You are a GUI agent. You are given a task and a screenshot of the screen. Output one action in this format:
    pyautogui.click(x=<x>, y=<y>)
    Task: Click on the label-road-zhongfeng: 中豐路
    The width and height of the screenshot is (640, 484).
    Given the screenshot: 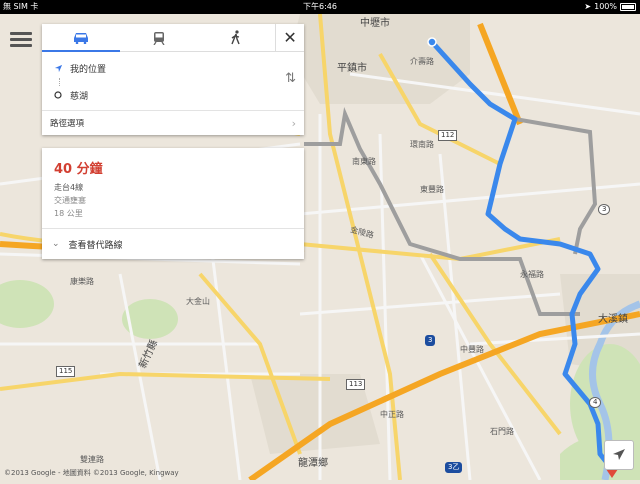 What is the action you would take?
    pyautogui.click(x=472, y=349)
    